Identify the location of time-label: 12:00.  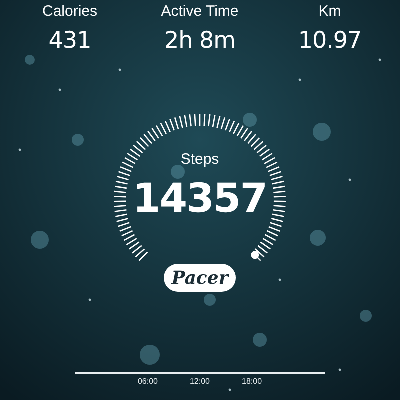
(200, 381).